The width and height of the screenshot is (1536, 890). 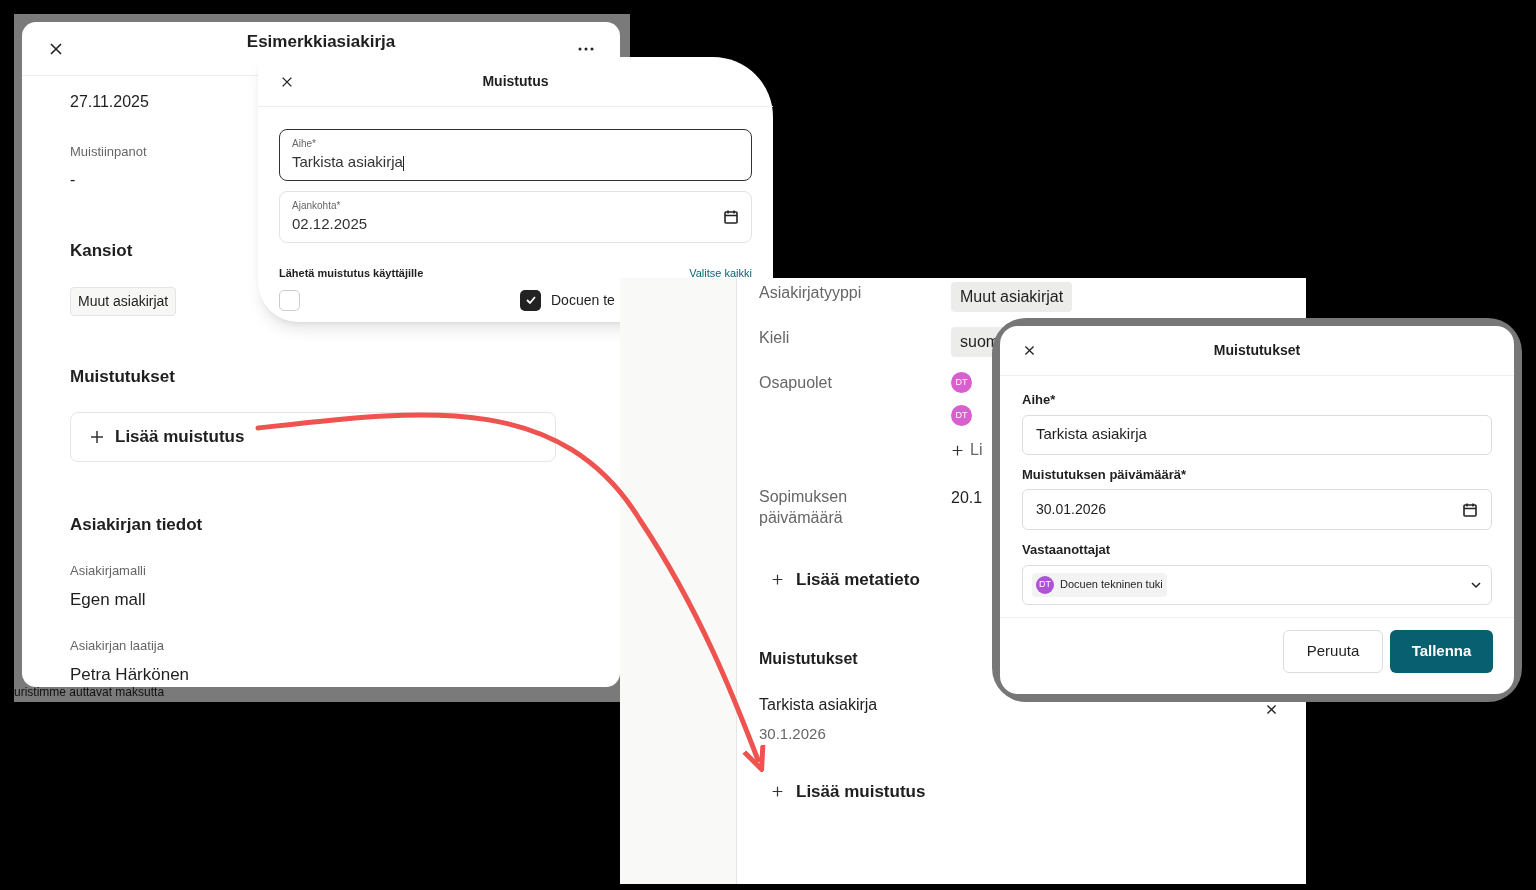 I want to click on recipient-chip: DT Docuen tekninen tuki, so click(x=1099, y=584).